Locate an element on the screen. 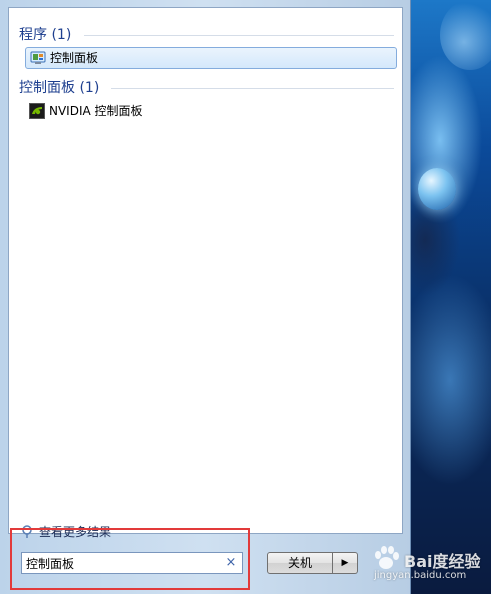  result-item-control-panel: 控制面板 is located at coordinates (211, 58).